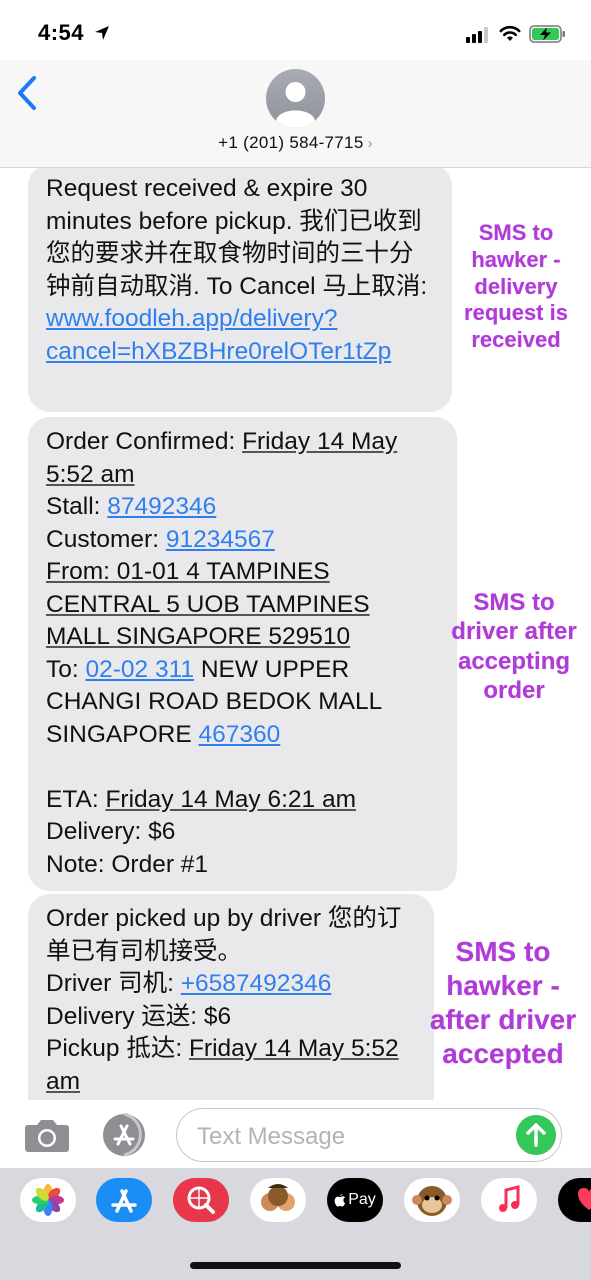  Describe the element at coordinates (161, 506) in the screenshot. I see `stall-phone-link: 87492346` at that location.